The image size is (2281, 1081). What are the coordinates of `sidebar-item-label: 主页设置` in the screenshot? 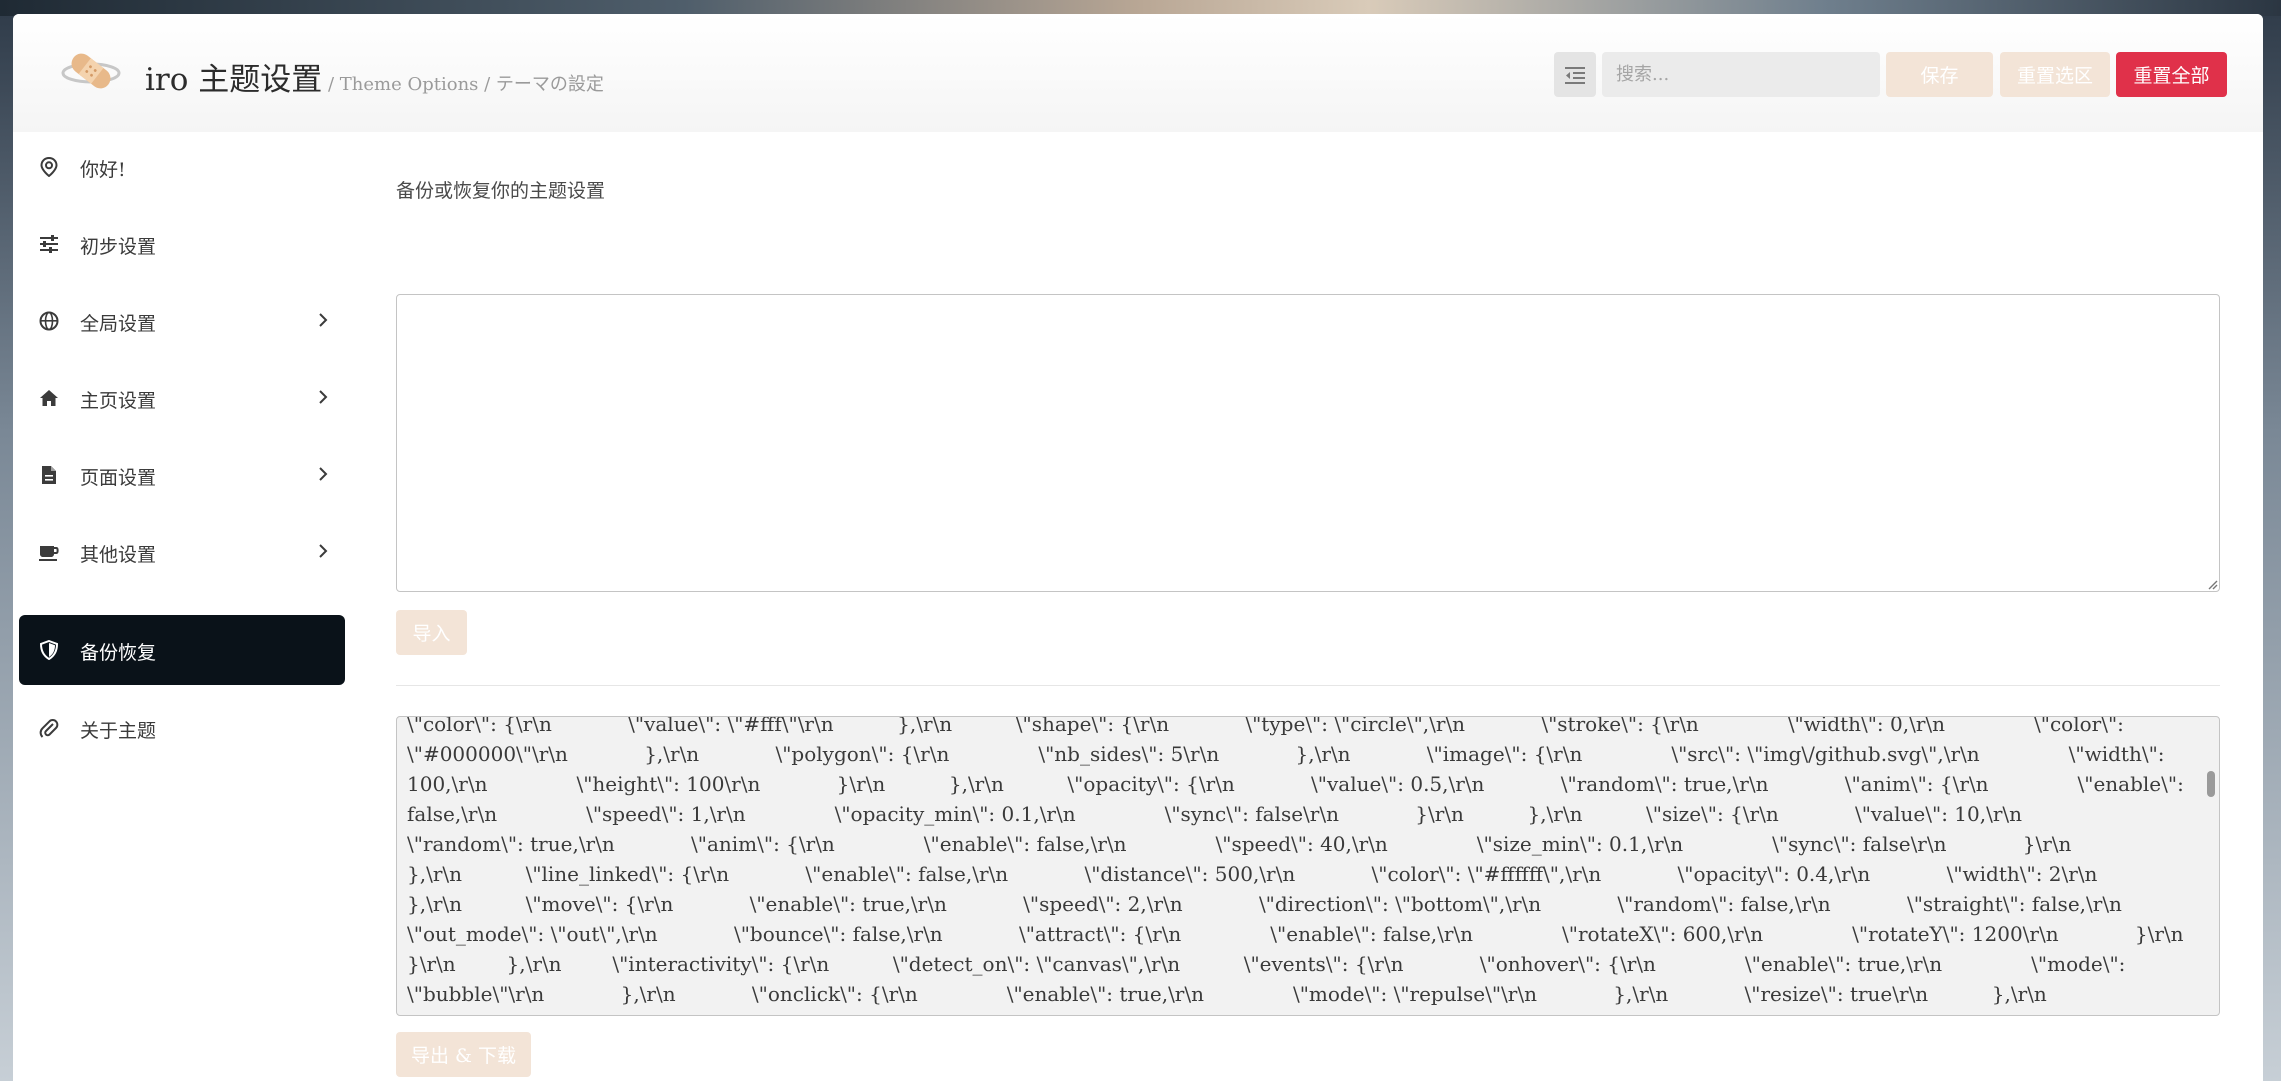 It's located at (118, 401).